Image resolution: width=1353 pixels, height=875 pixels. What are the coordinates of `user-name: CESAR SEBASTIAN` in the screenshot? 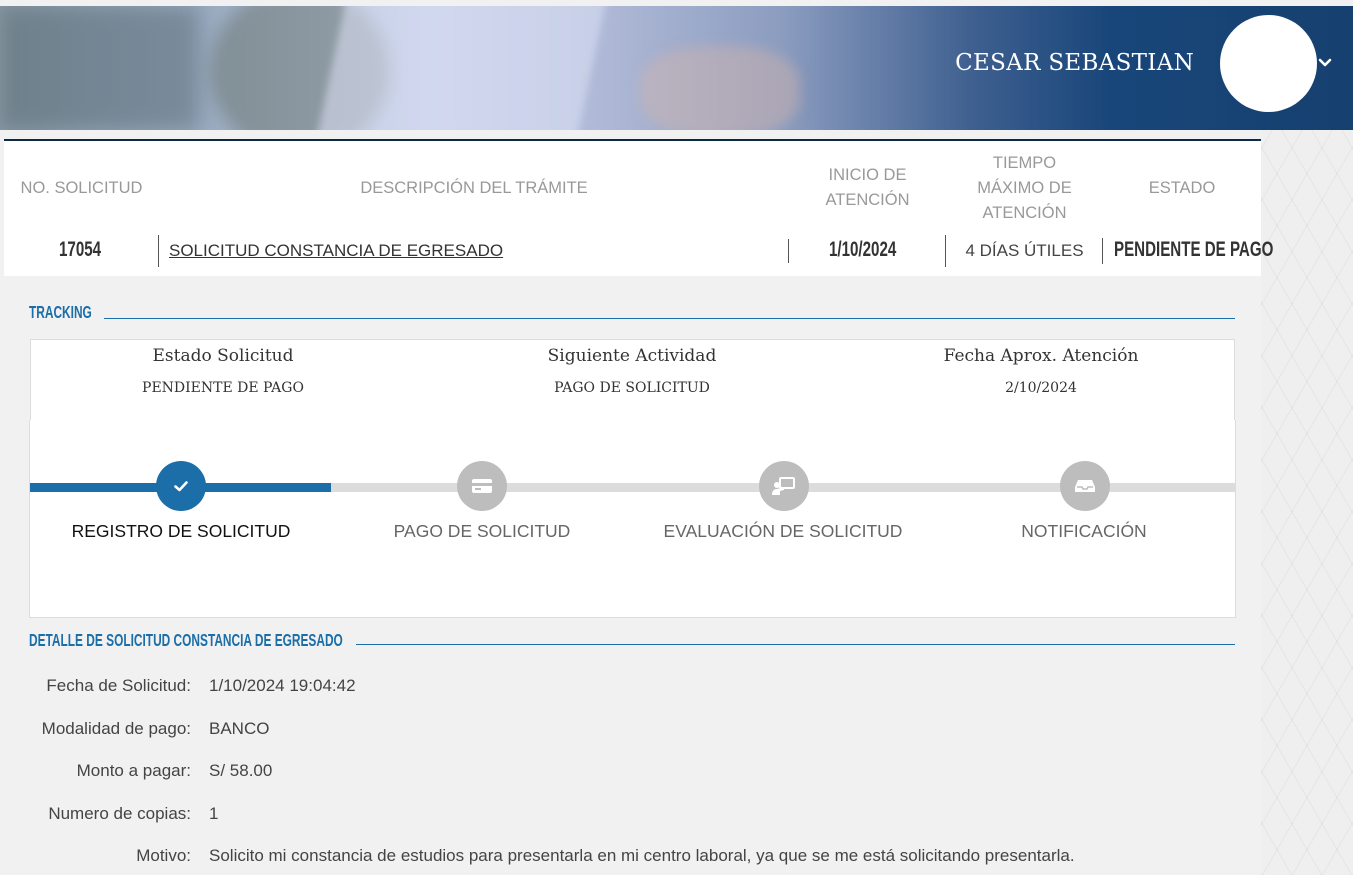 It's located at (1074, 63).